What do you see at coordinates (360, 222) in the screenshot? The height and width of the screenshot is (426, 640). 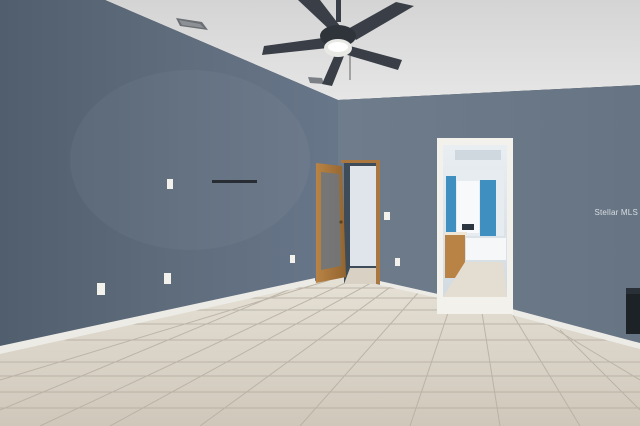 I see `hallway-doorway` at bounding box center [360, 222].